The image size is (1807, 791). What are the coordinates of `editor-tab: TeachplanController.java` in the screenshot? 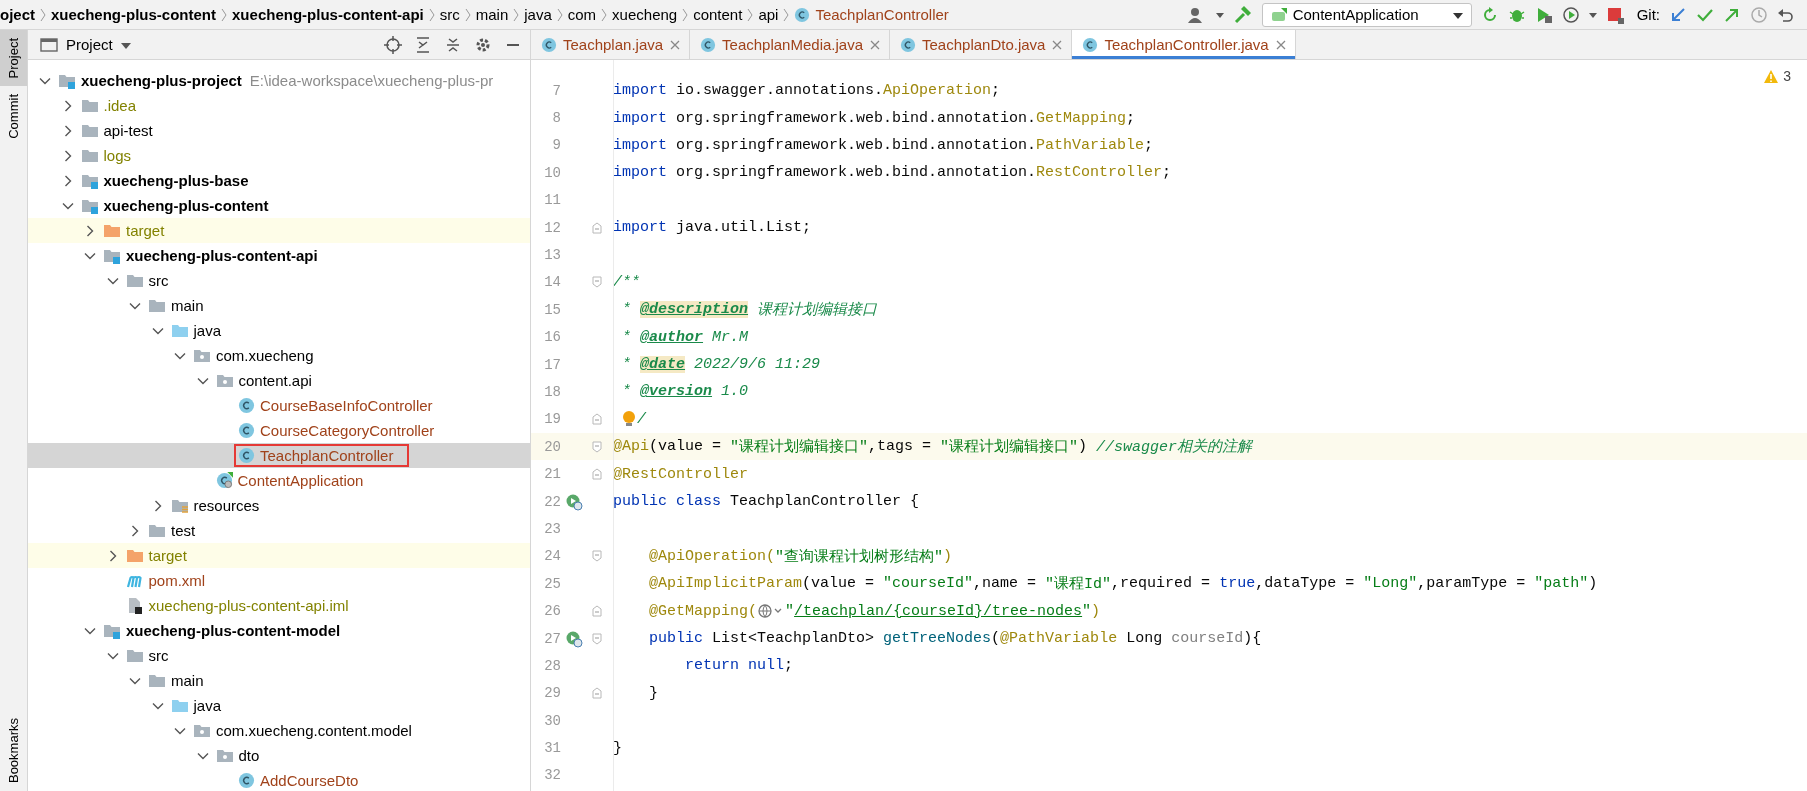 It's located at (1184, 44).